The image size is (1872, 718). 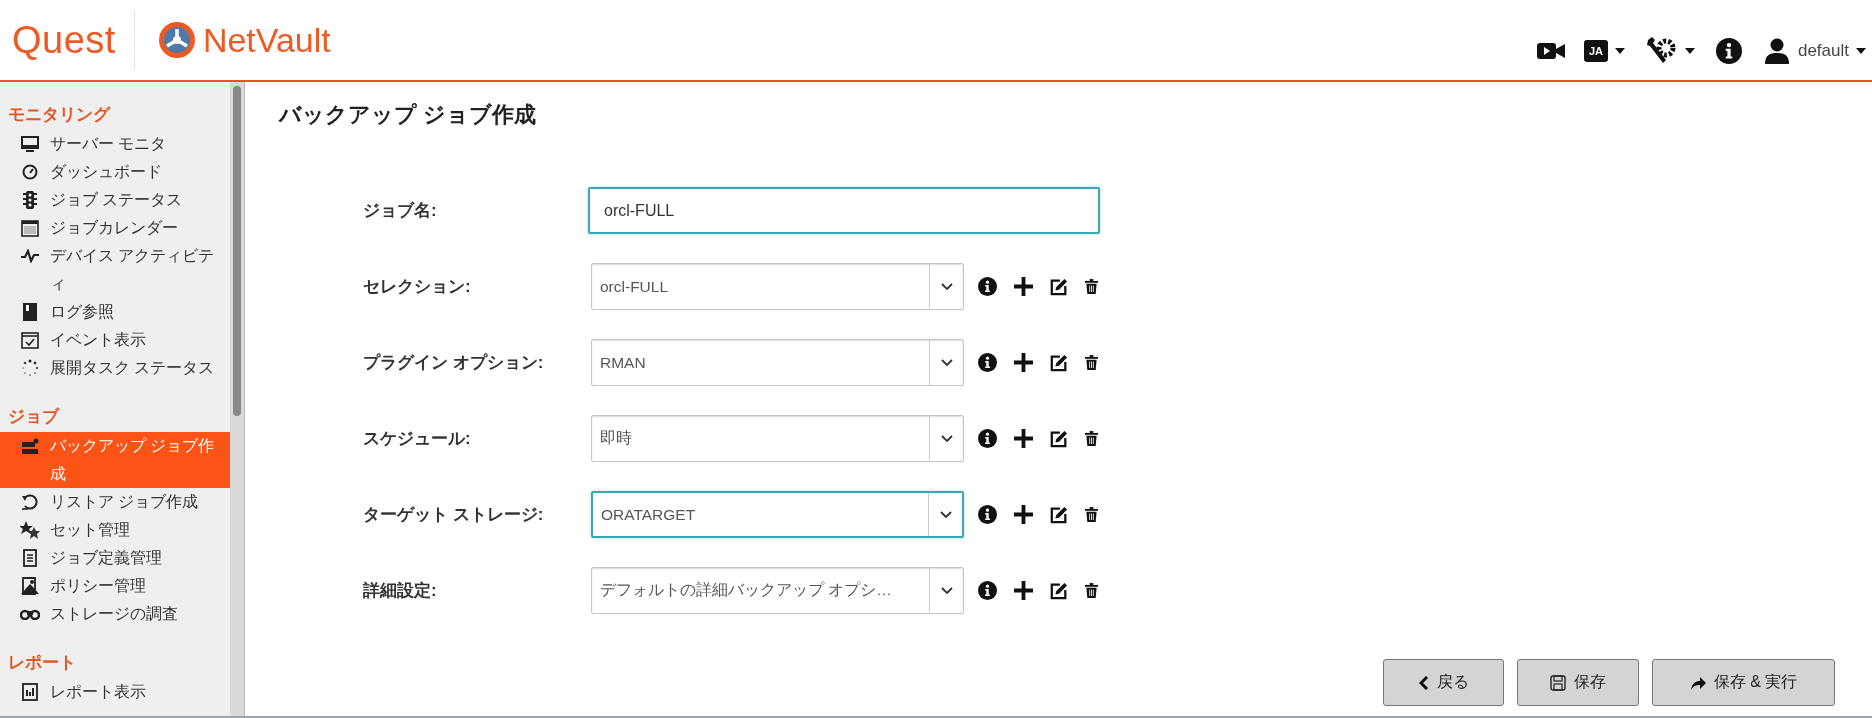 I want to click on report-icon, so click(x=30, y=692).